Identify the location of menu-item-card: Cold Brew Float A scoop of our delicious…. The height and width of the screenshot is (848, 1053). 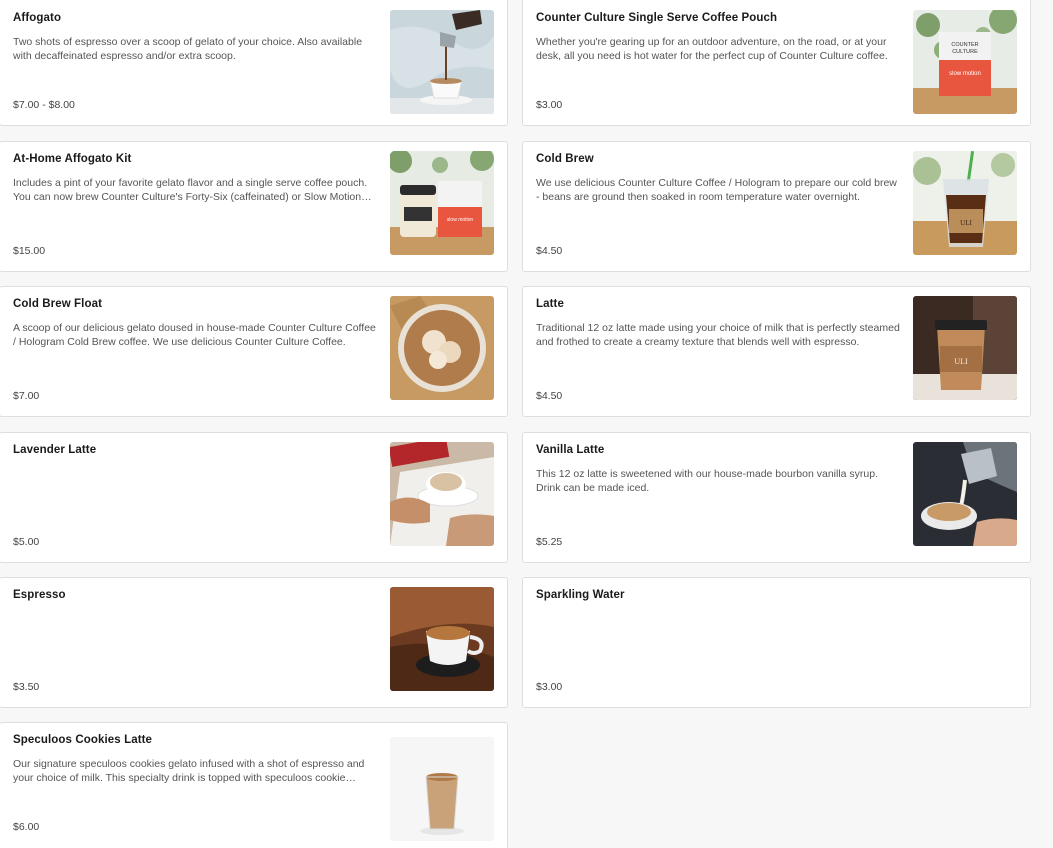
(254, 351).